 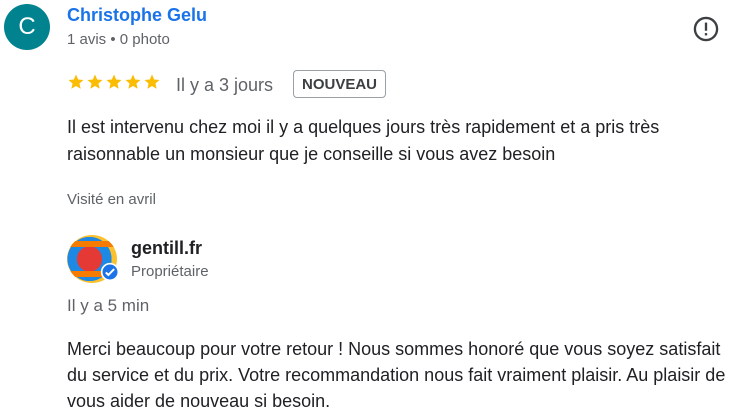 I want to click on owner-name: gentill.fr, so click(x=166, y=248).